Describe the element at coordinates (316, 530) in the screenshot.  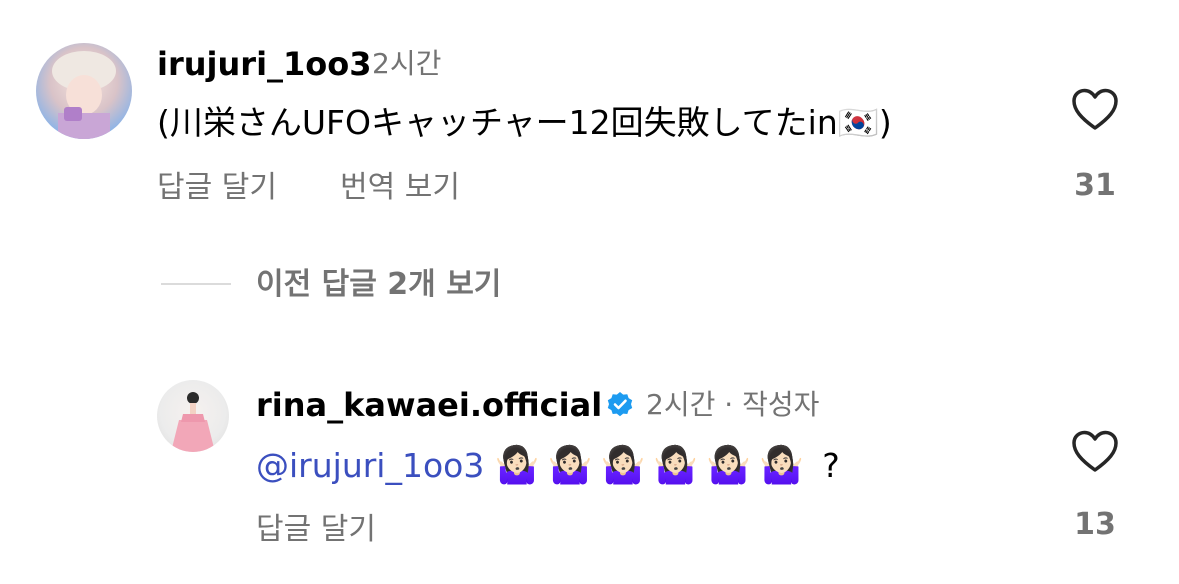
I see `reply-reply-button: 답글 달기` at that location.